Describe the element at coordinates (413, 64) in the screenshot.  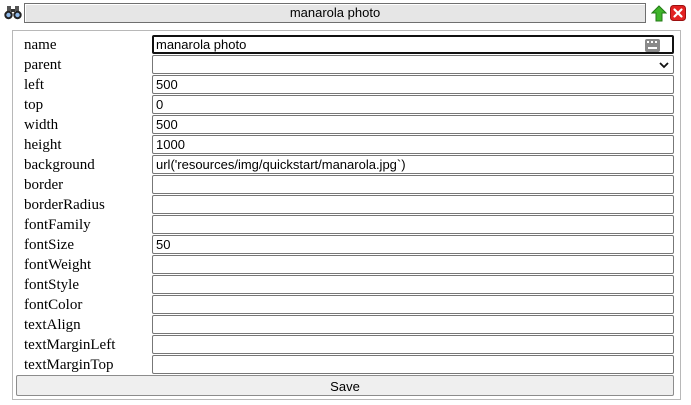
I see `parent-select` at that location.